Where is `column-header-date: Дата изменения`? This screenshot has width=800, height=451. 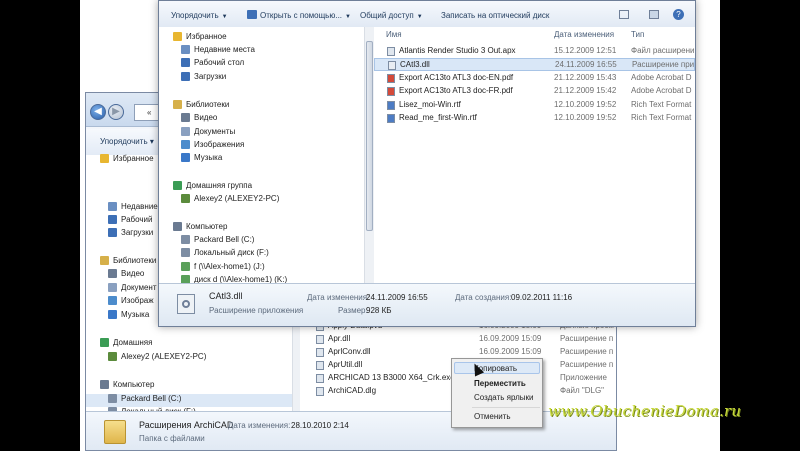
column-header-date: Дата изменения is located at coordinates (584, 34).